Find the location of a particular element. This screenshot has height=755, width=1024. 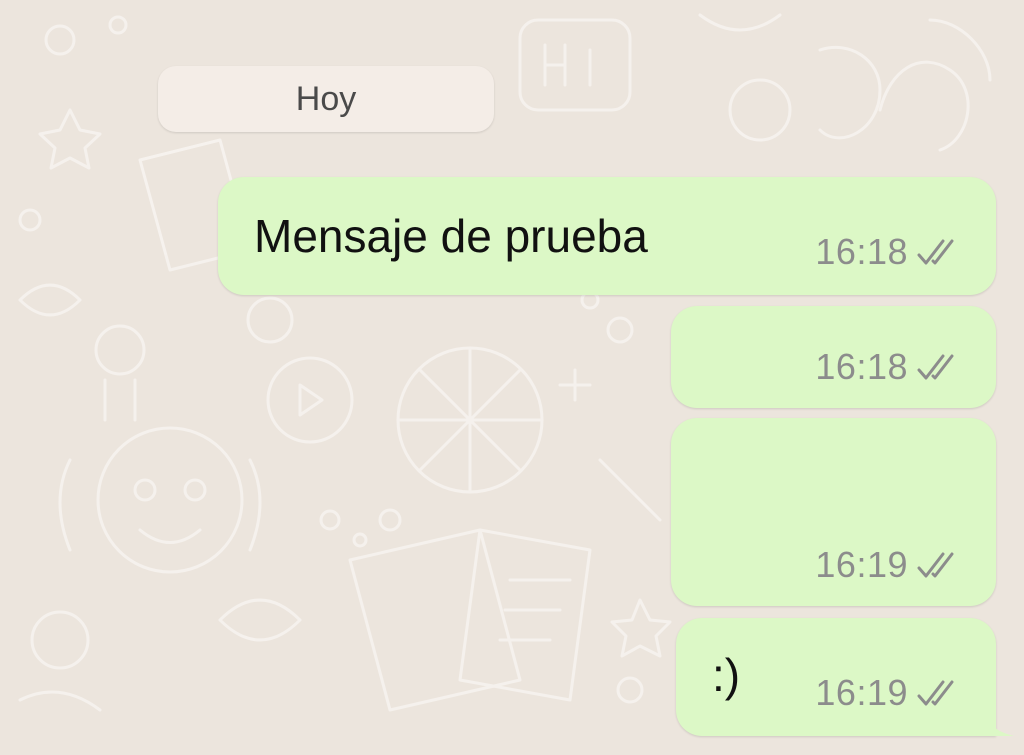

message-text: Mensaje de prueba is located at coordinates (451, 236).